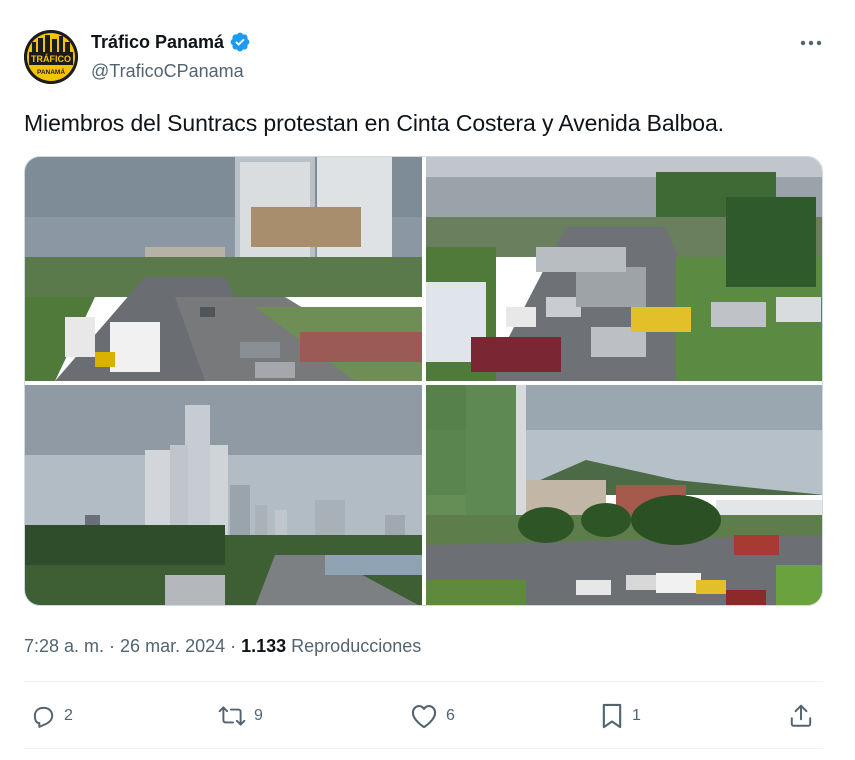  I want to click on action-bar: 2 9 6 1, so click(423, 716).